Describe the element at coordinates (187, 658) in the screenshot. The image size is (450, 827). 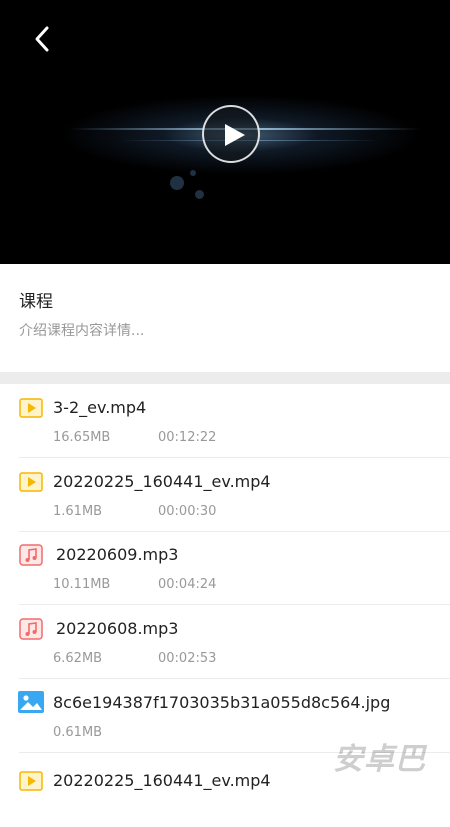
I see `file-duration: 00:02:53` at that location.